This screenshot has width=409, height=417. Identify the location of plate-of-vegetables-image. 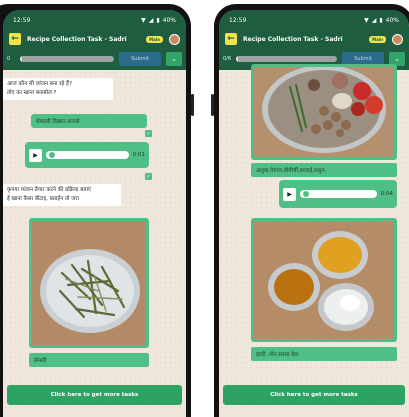
(324, 112).